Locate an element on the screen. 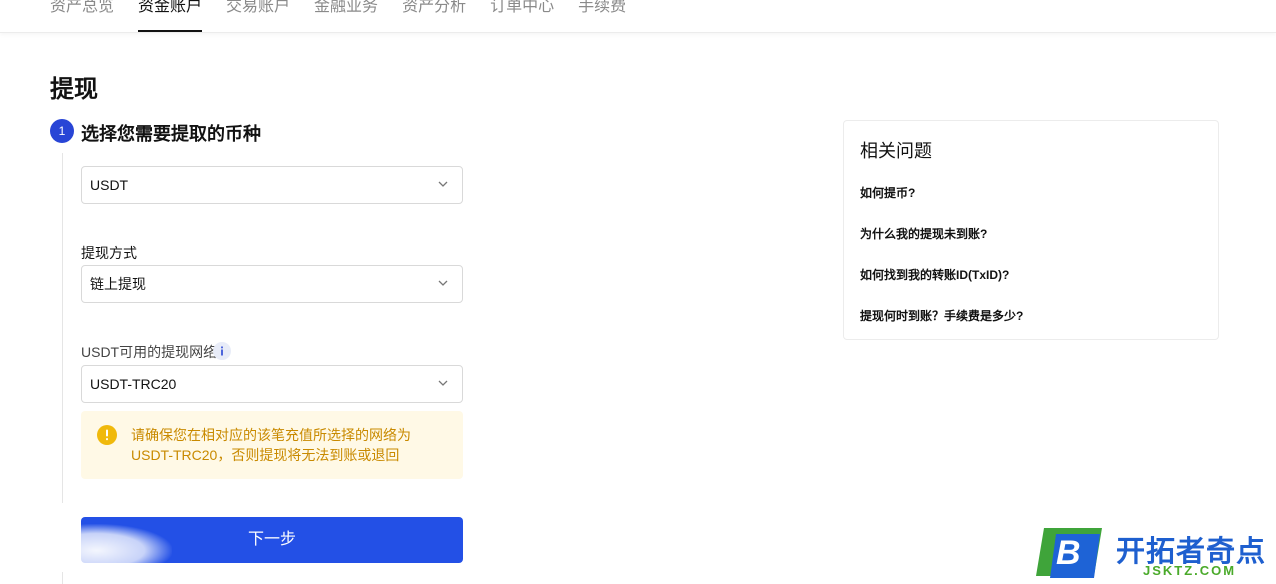 This screenshot has height=584, width=1276. tab-fees: 手续费 is located at coordinates (602, 16).